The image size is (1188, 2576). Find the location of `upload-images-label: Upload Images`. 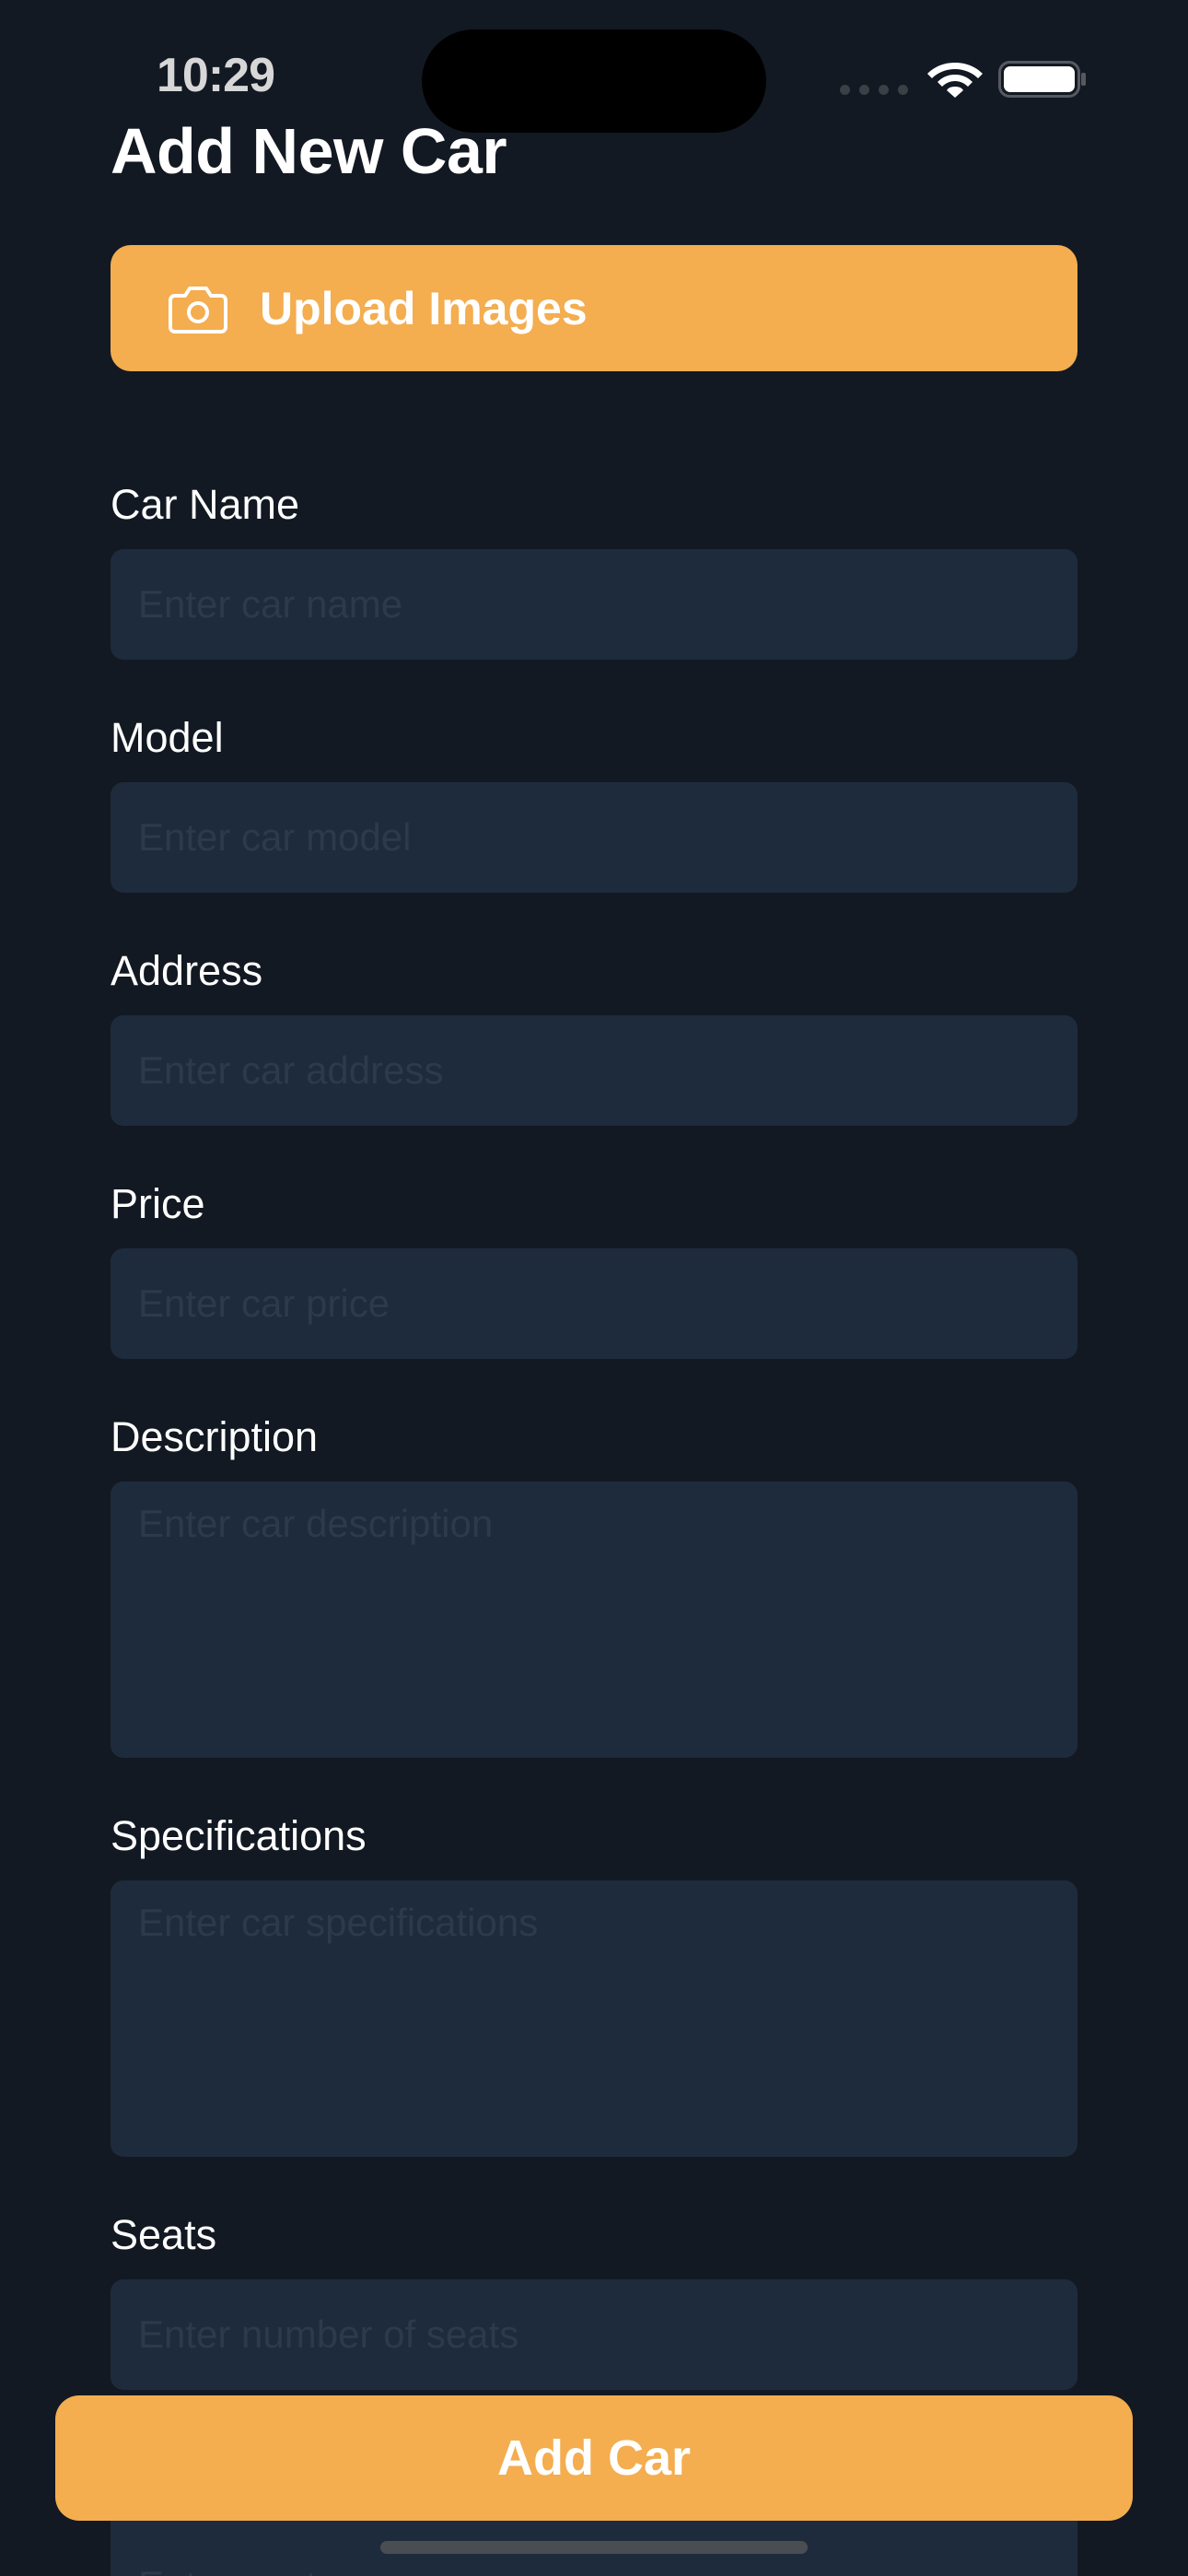

upload-images-label: Upload Images is located at coordinates (424, 308).